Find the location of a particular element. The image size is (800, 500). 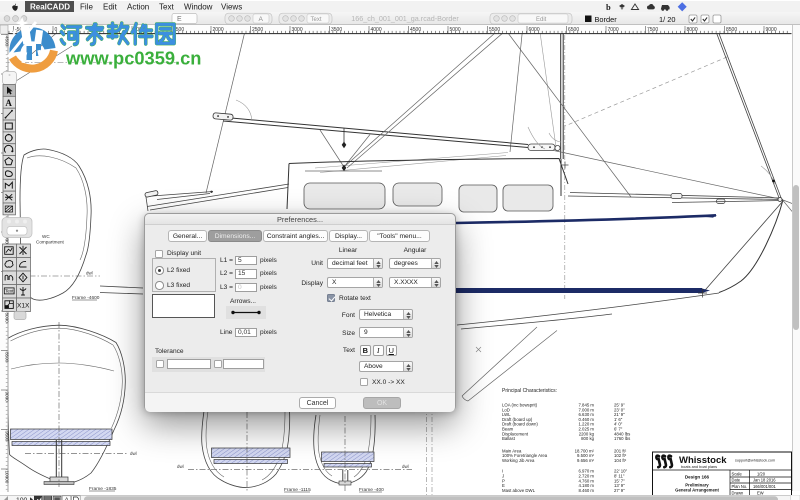

svg-text: 5000 is located at coordinates (455, 30).